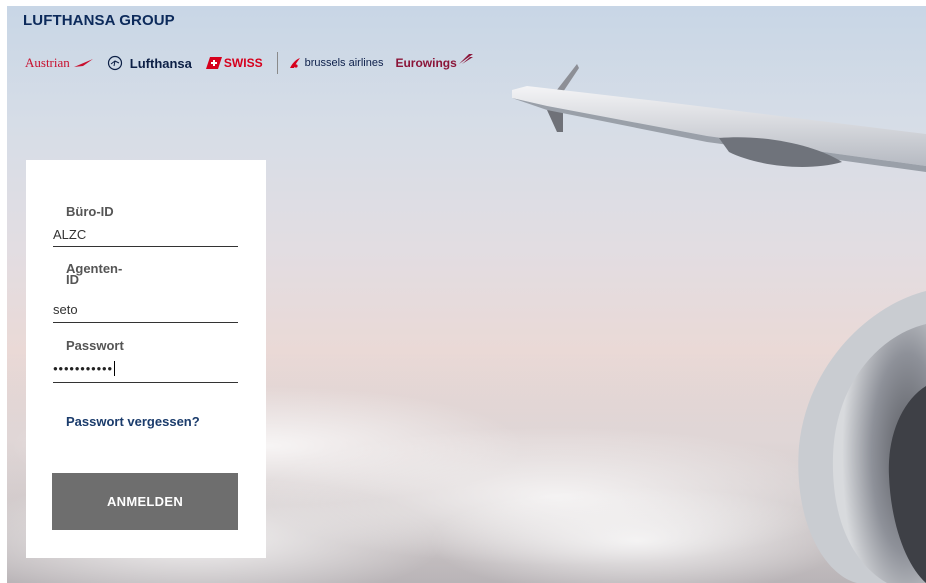 Image resolution: width=926 pixels, height=583 pixels. What do you see at coordinates (90, 211) in the screenshot?
I see `office-id-label: Büro-ID` at bounding box center [90, 211].